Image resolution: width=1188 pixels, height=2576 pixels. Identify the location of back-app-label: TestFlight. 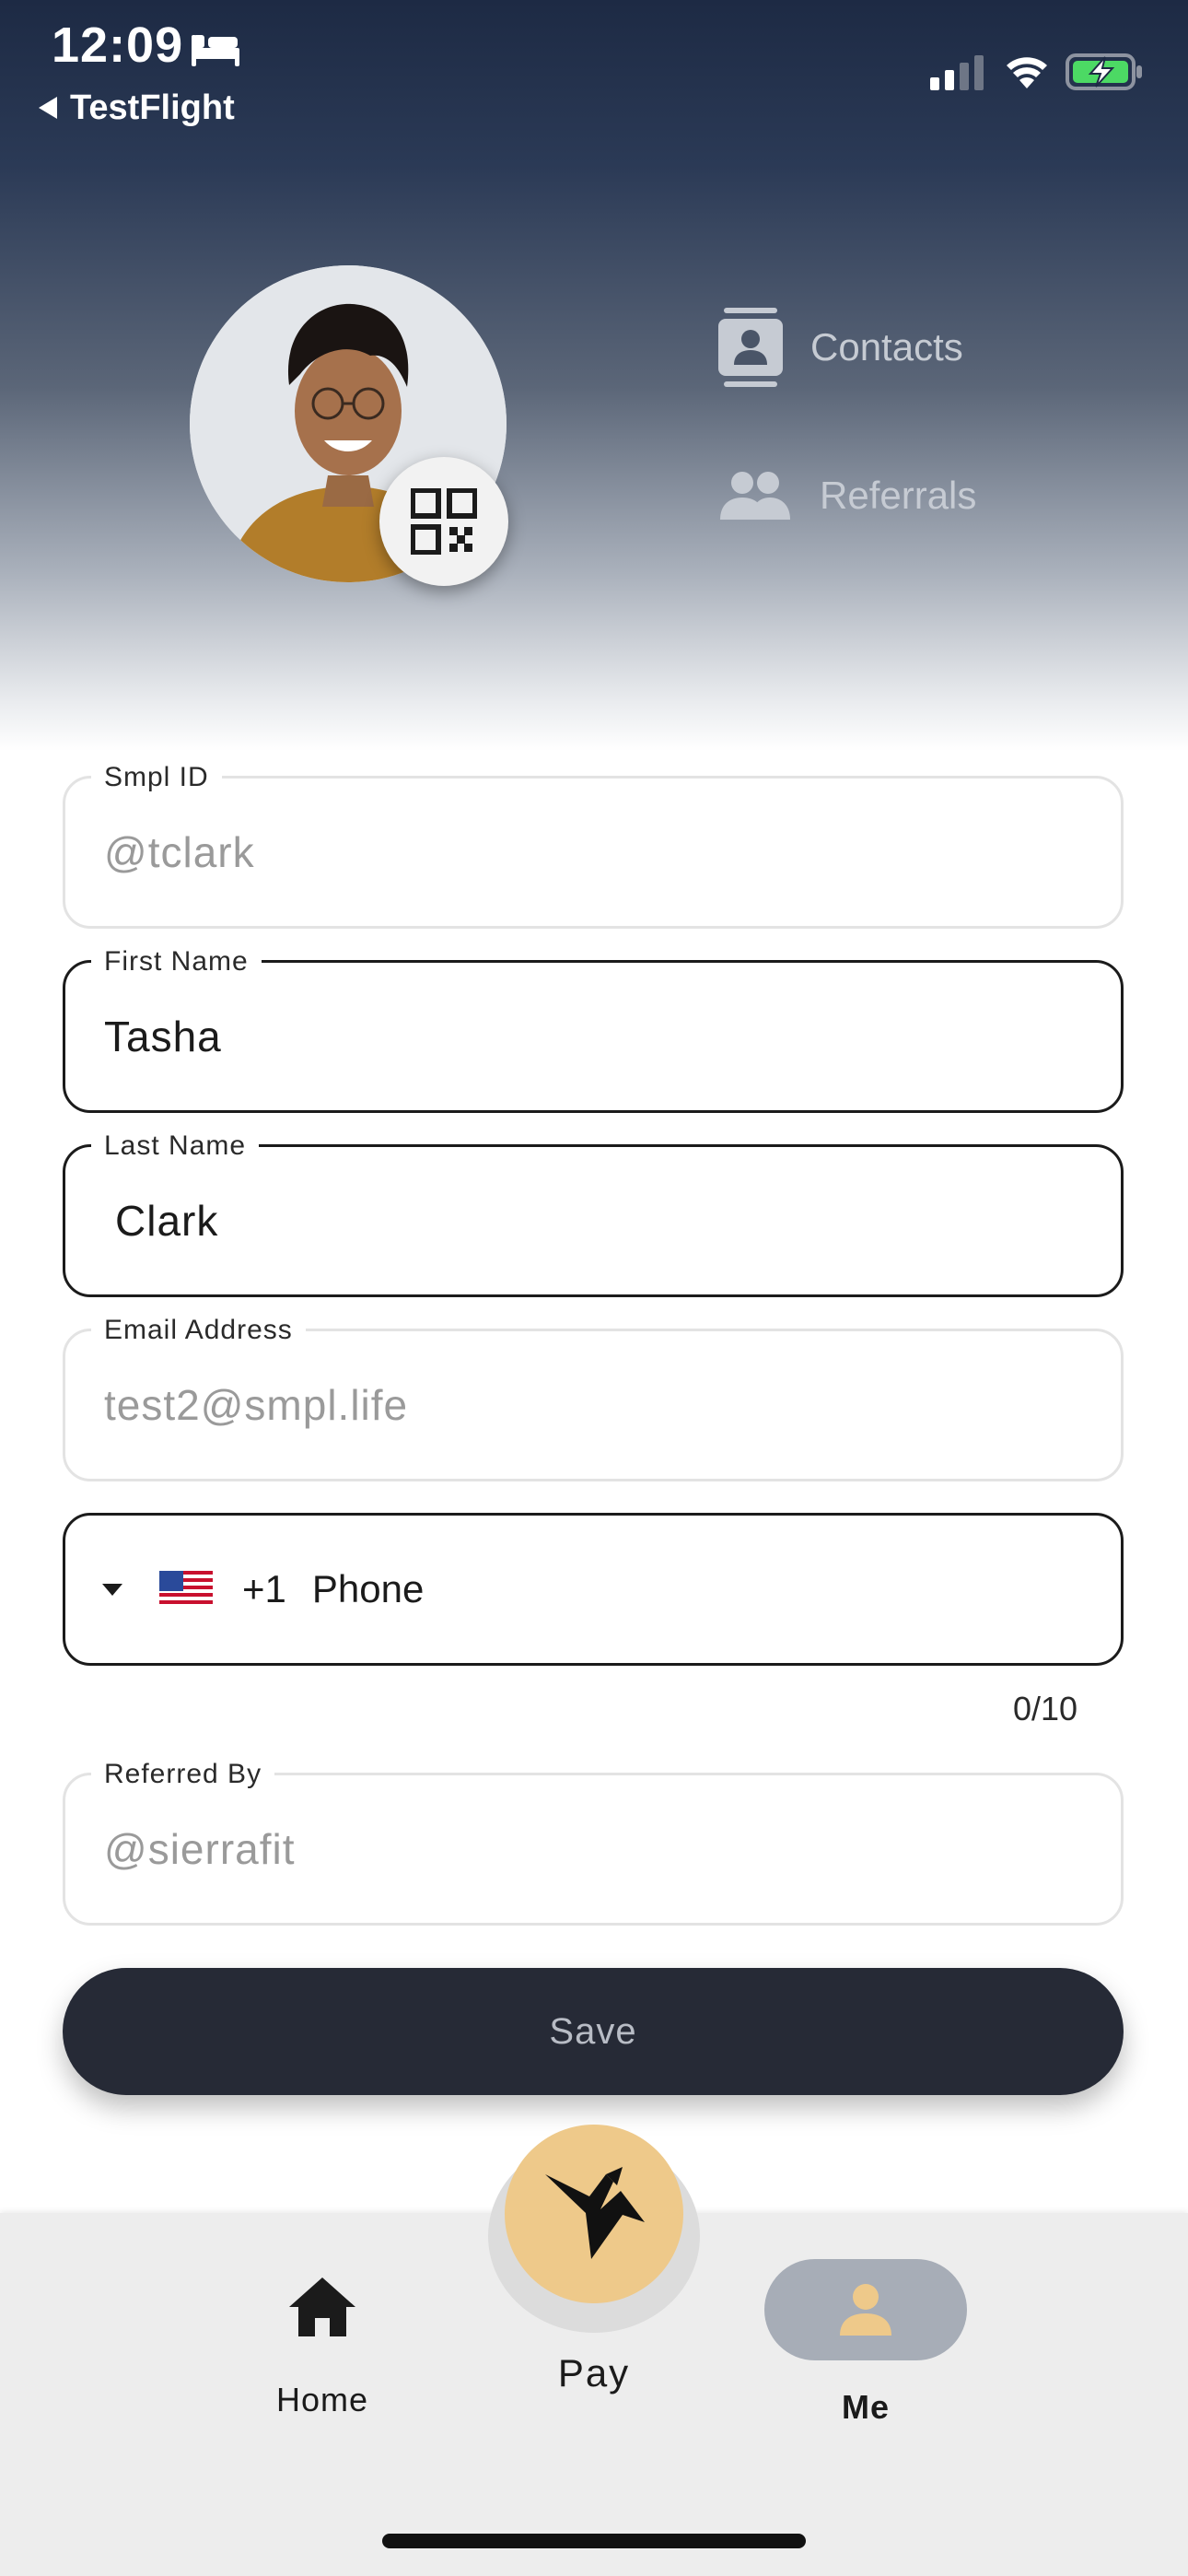
(152, 107).